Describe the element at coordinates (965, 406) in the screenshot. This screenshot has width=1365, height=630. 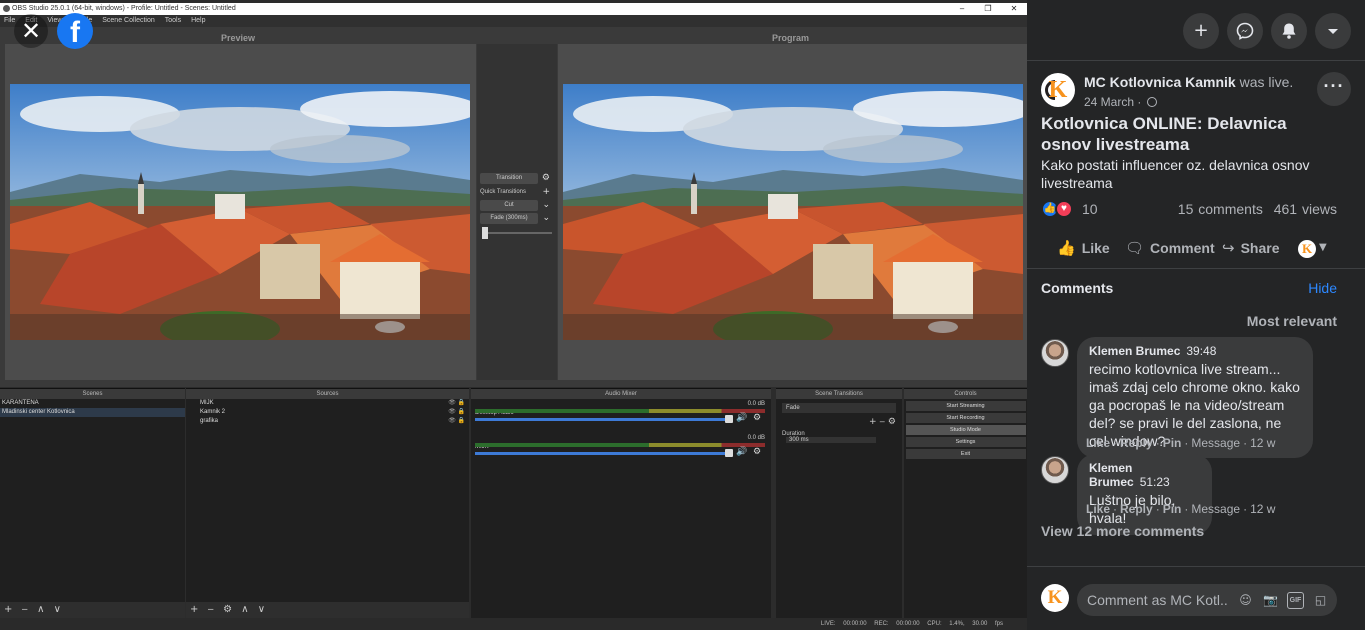
I see `start-streaming-button: Start Streaming` at that location.